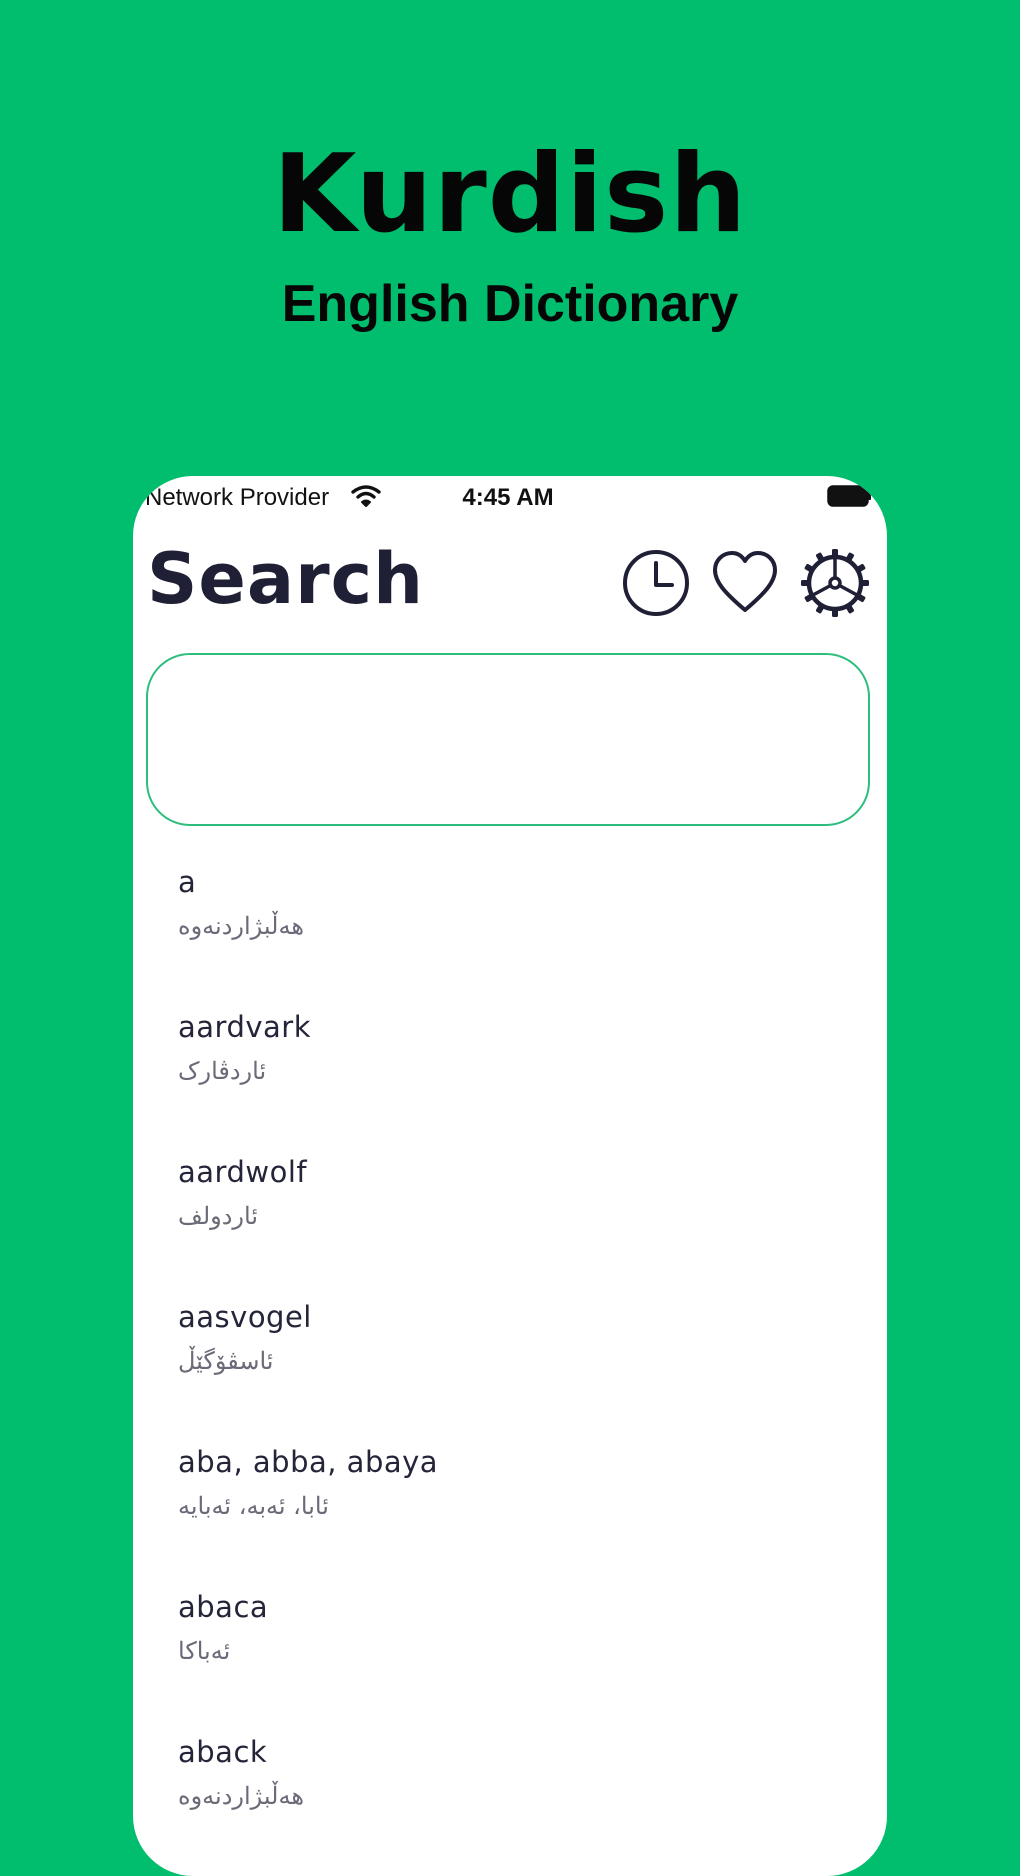  I want to click on word-translation: ئاردولف, so click(218, 1216).